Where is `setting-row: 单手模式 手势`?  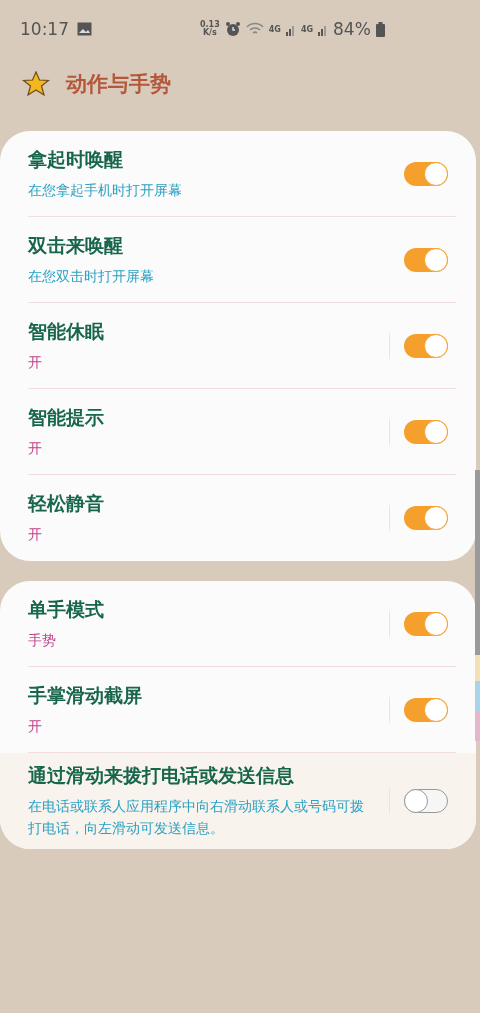
setting-row: 单手模式 手势 is located at coordinates (238, 624).